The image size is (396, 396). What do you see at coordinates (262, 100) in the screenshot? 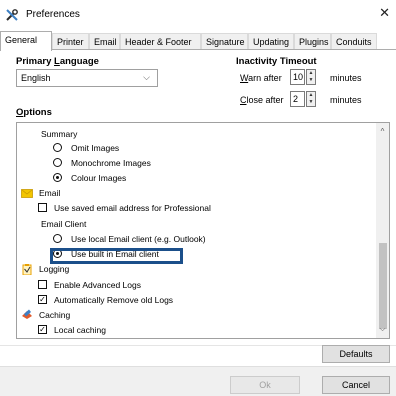
I see `close-after-label: Close after` at bounding box center [262, 100].